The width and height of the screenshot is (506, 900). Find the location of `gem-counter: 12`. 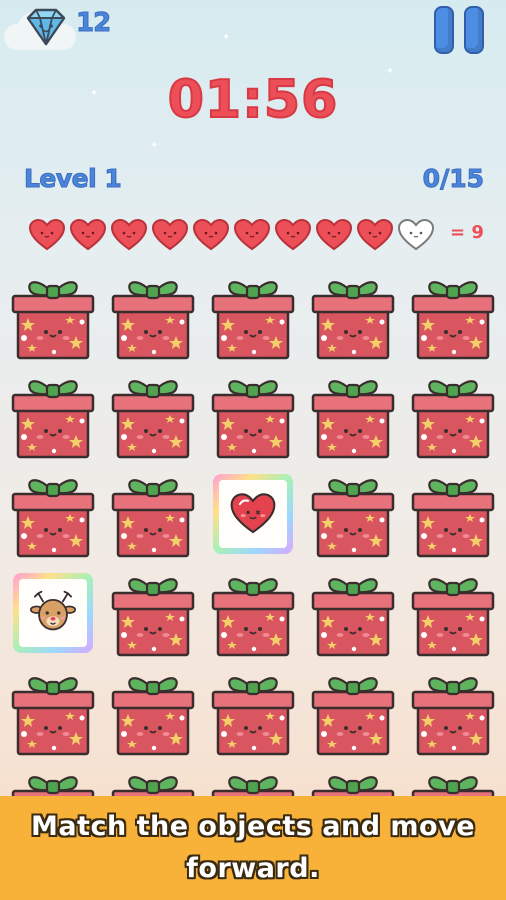

gem-counter: 12 is located at coordinates (60, 28).